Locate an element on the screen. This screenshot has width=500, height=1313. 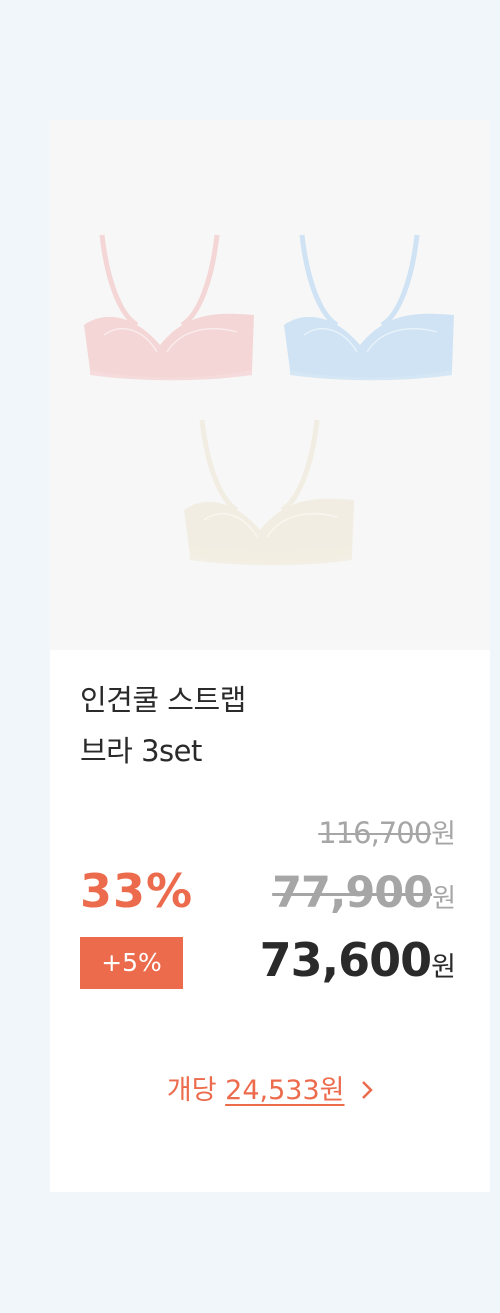
ivory-bra-image is located at coordinates (269, 492).